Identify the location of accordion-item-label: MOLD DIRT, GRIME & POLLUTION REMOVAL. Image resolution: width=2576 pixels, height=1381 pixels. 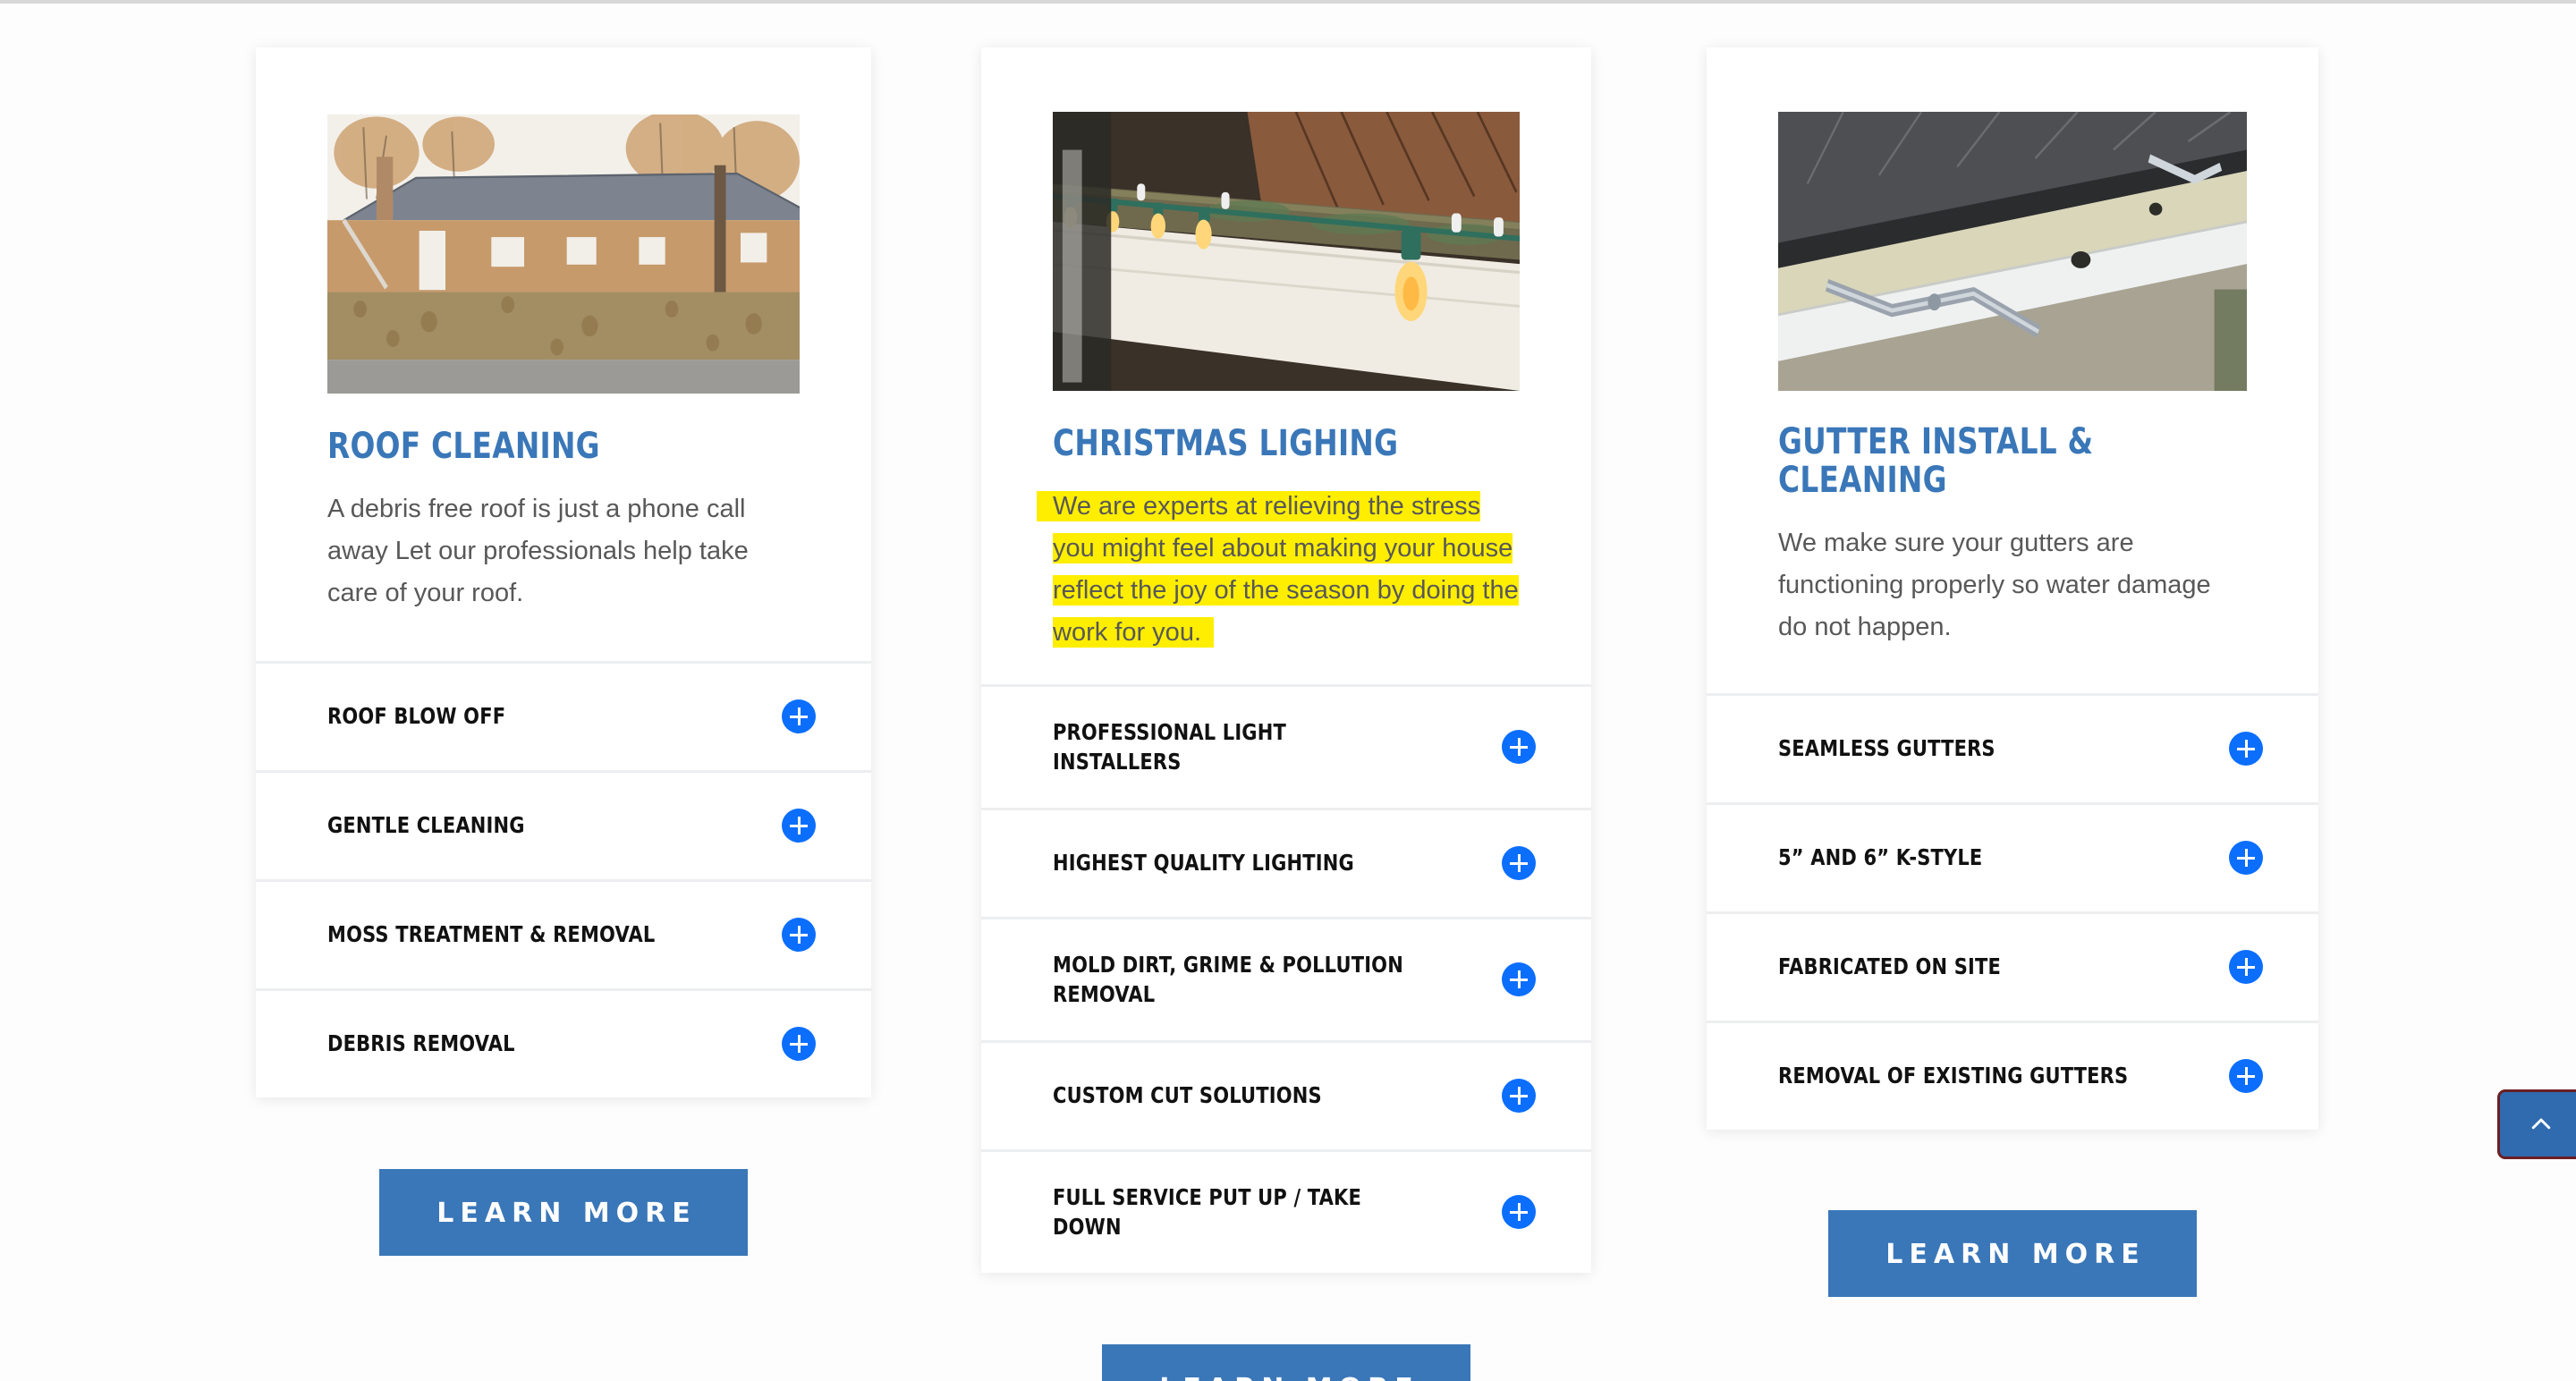
(1228, 979).